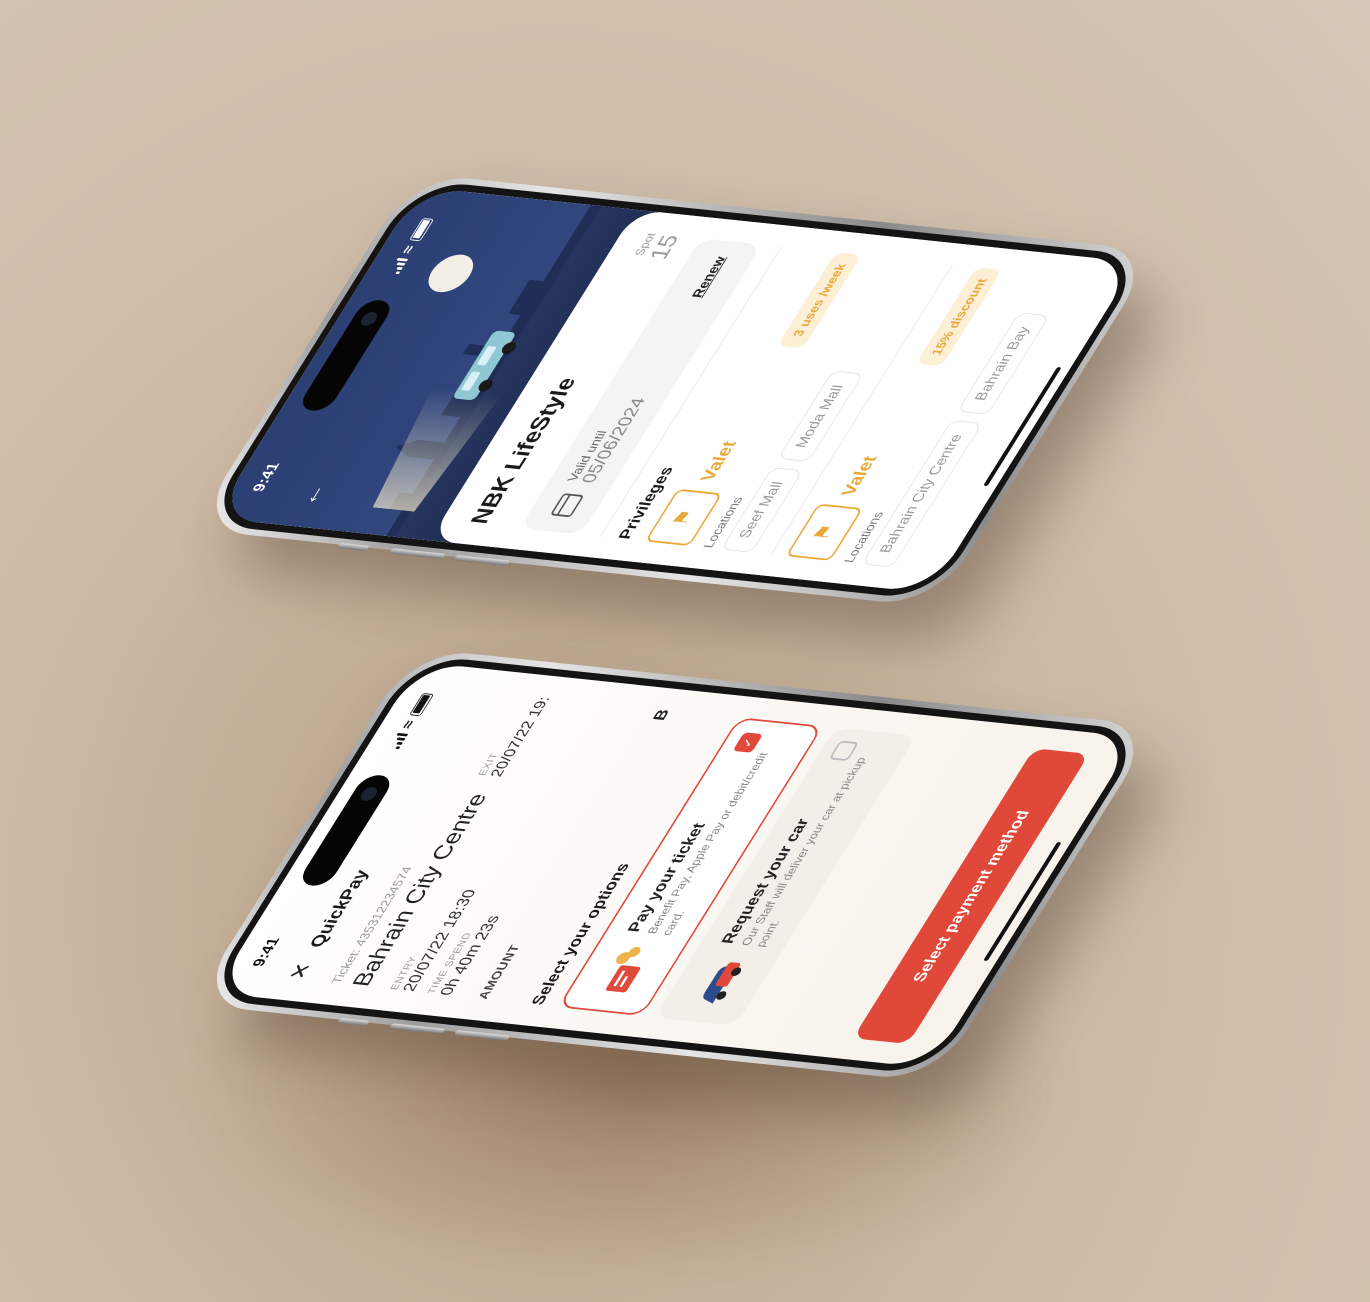 The image size is (1370, 1302). What do you see at coordinates (417, 553) in the screenshot?
I see `volume-up-button` at bounding box center [417, 553].